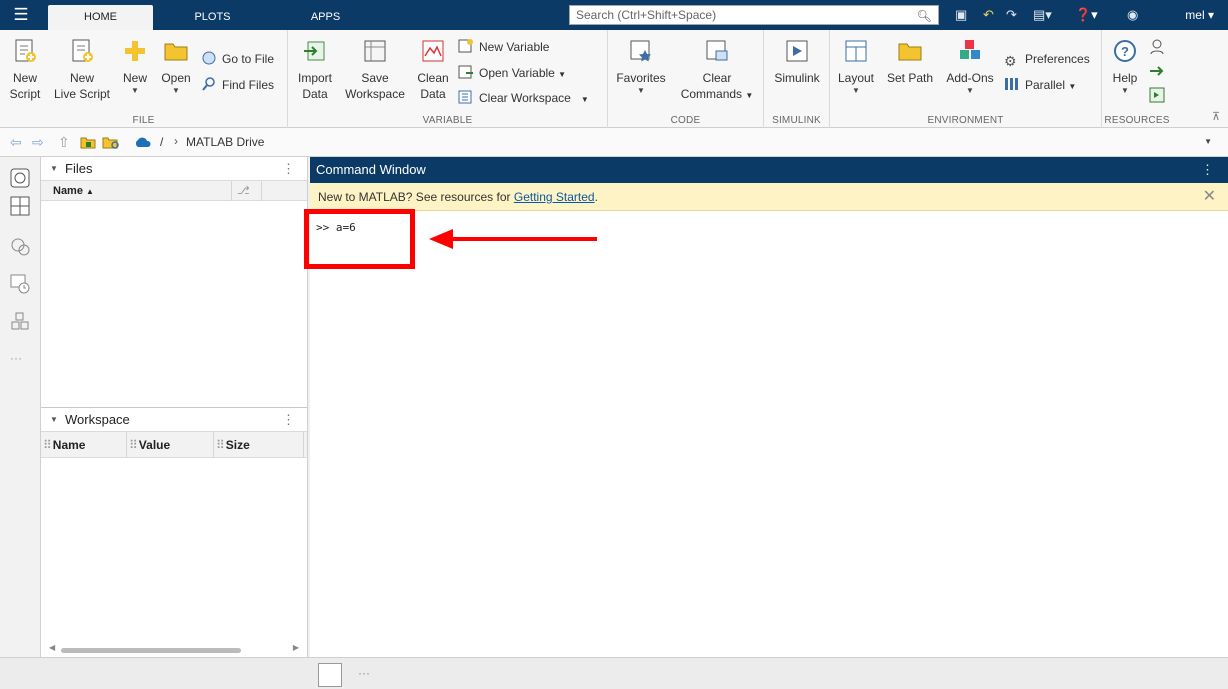  What do you see at coordinates (856, 67) in the screenshot?
I see `layout-button: Layout ▼` at bounding box center [856, 67].